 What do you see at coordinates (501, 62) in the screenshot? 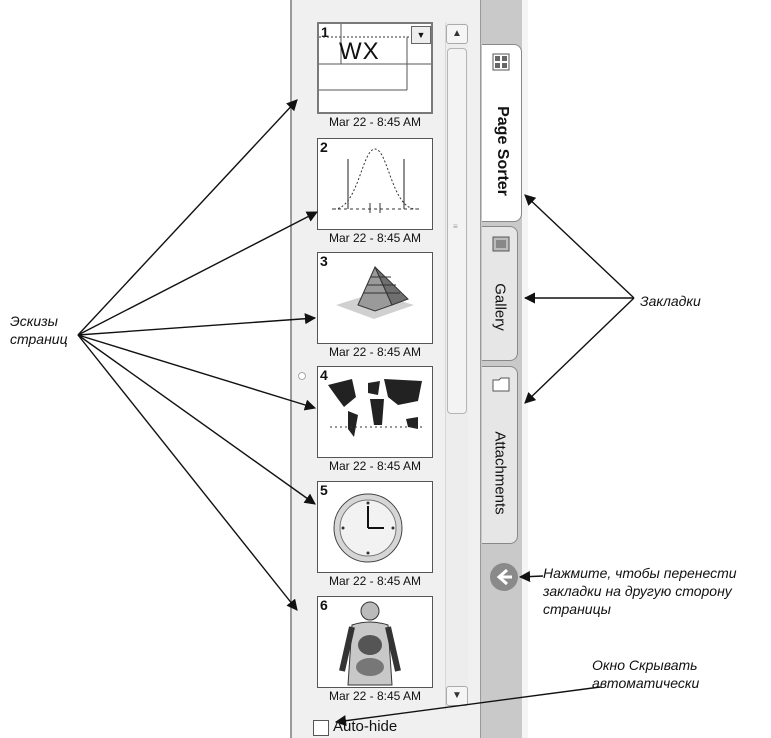
I see `page-sorter-icon` at bounding box center [501, 62].